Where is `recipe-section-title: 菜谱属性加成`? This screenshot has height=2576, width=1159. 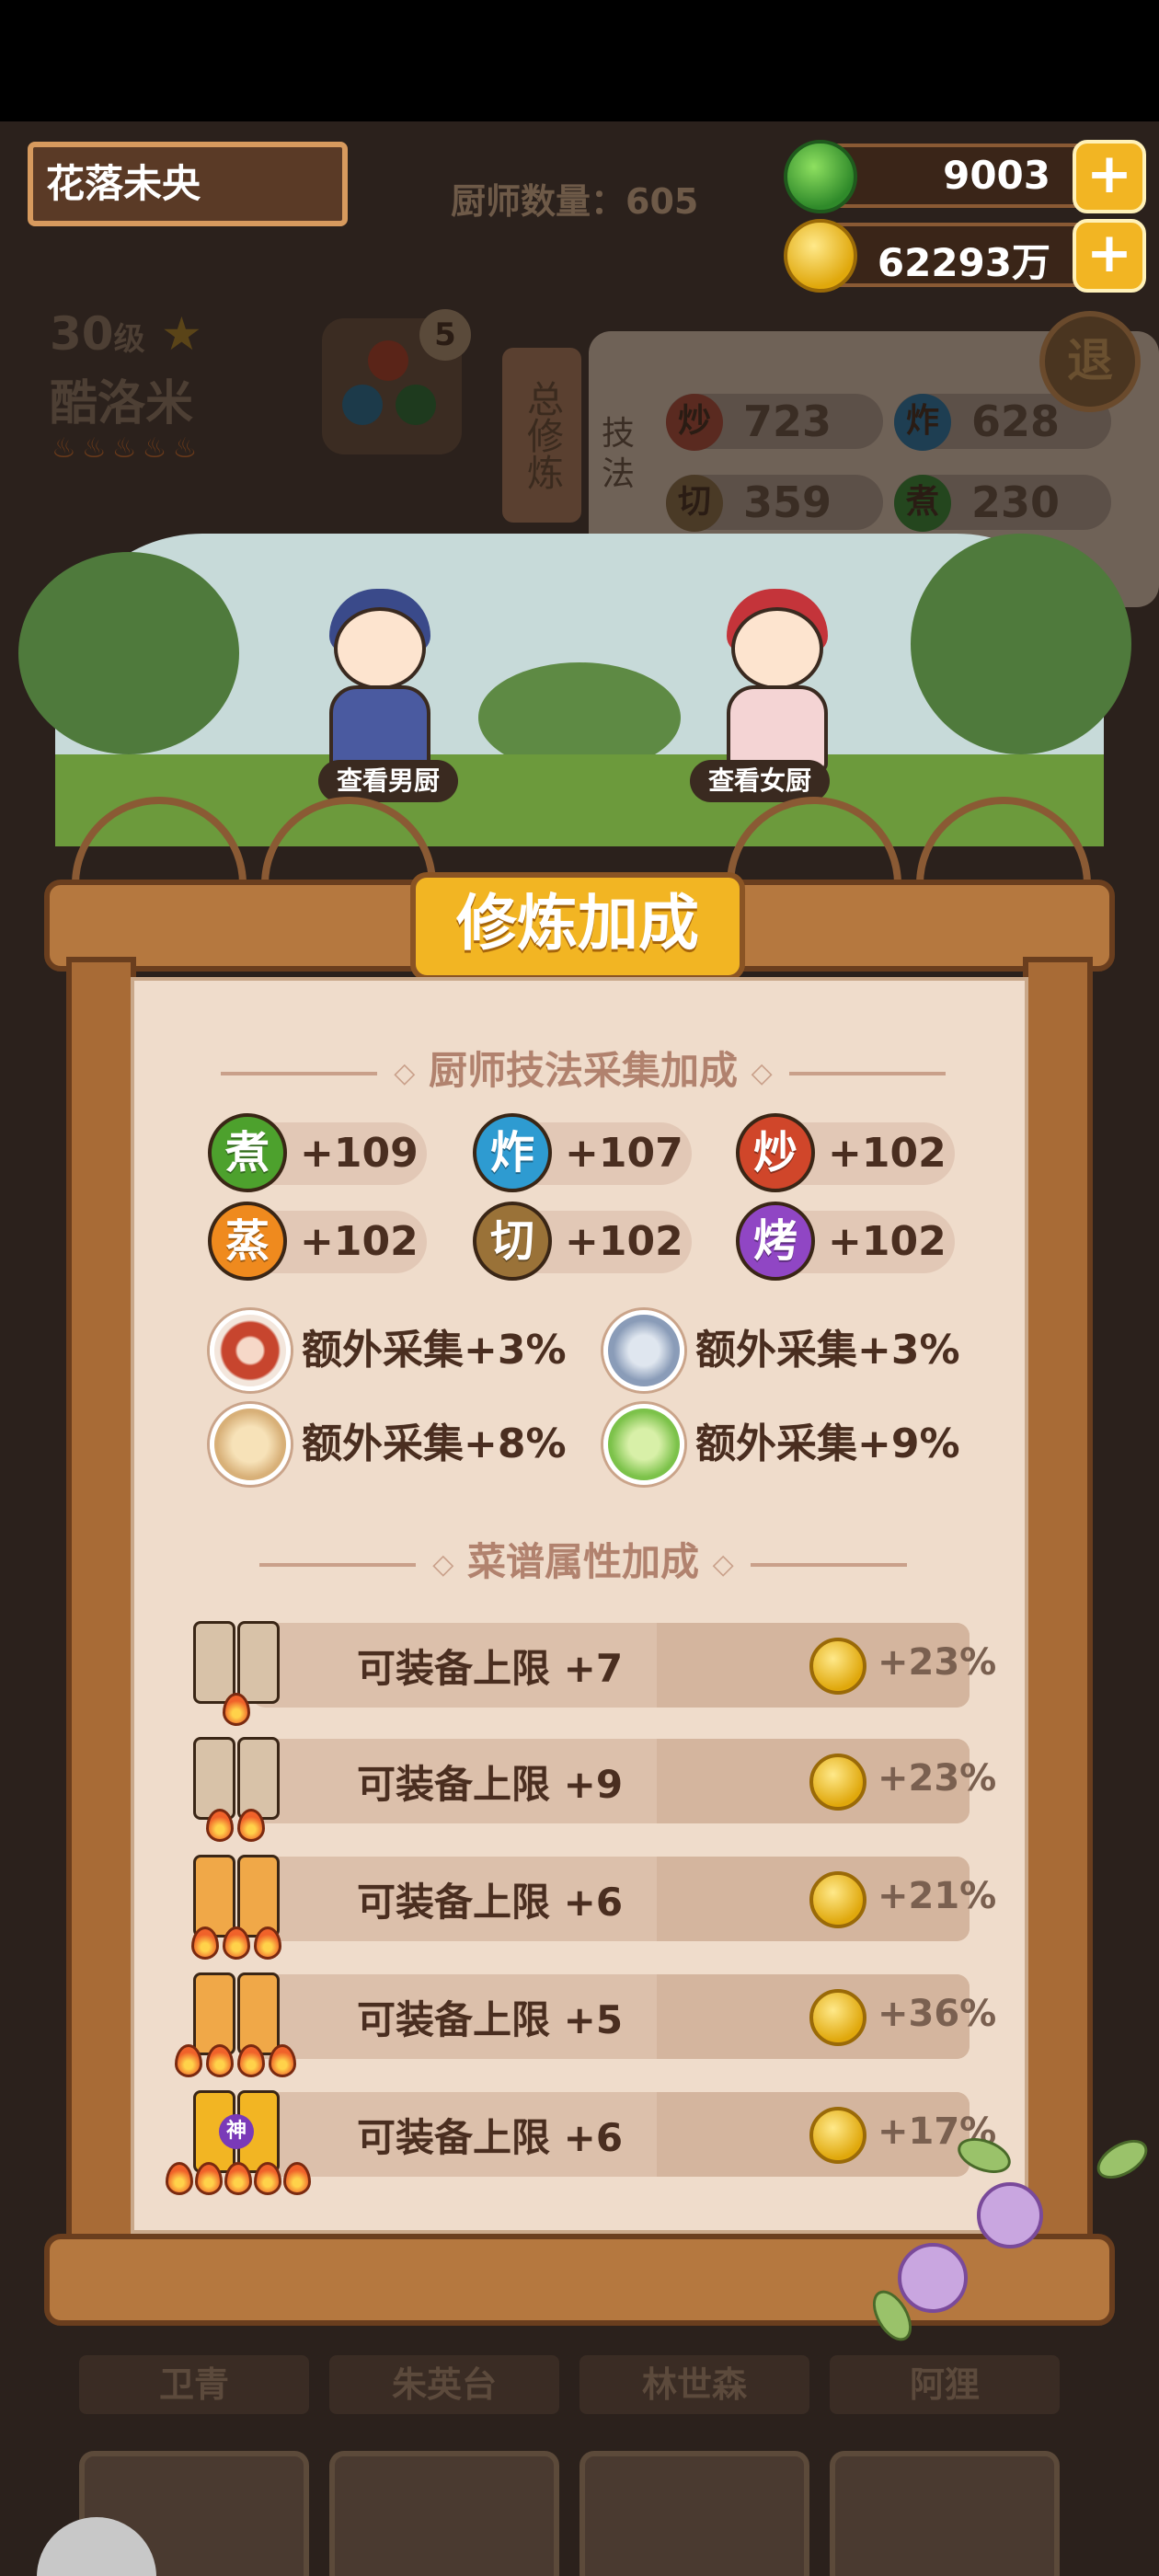
recipe-section-title: 菜谱属性加成 is located at coordinates (582, 1561).